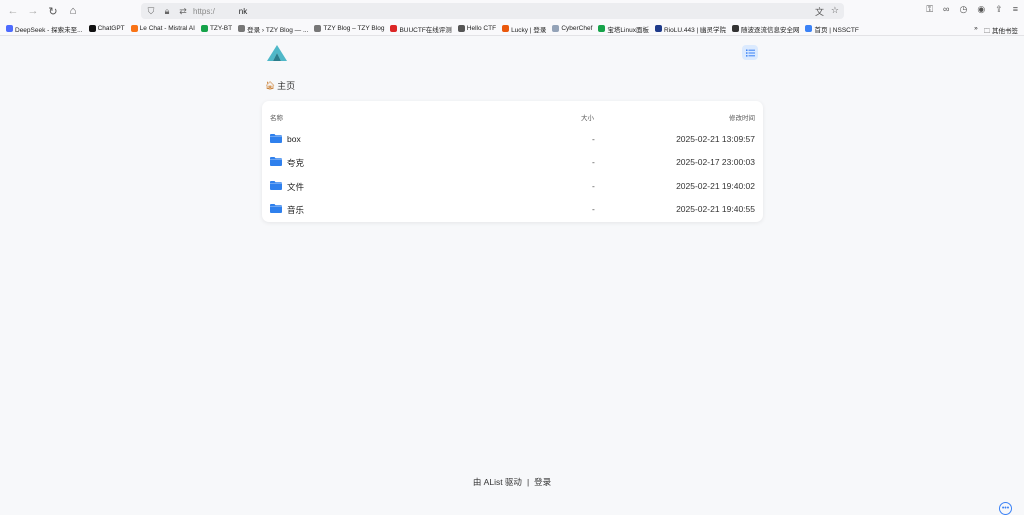 Image resolution: width=1024 pixels, height=515 pixels. I want to click on chevron-double-right-icon: », so click(976, 30).